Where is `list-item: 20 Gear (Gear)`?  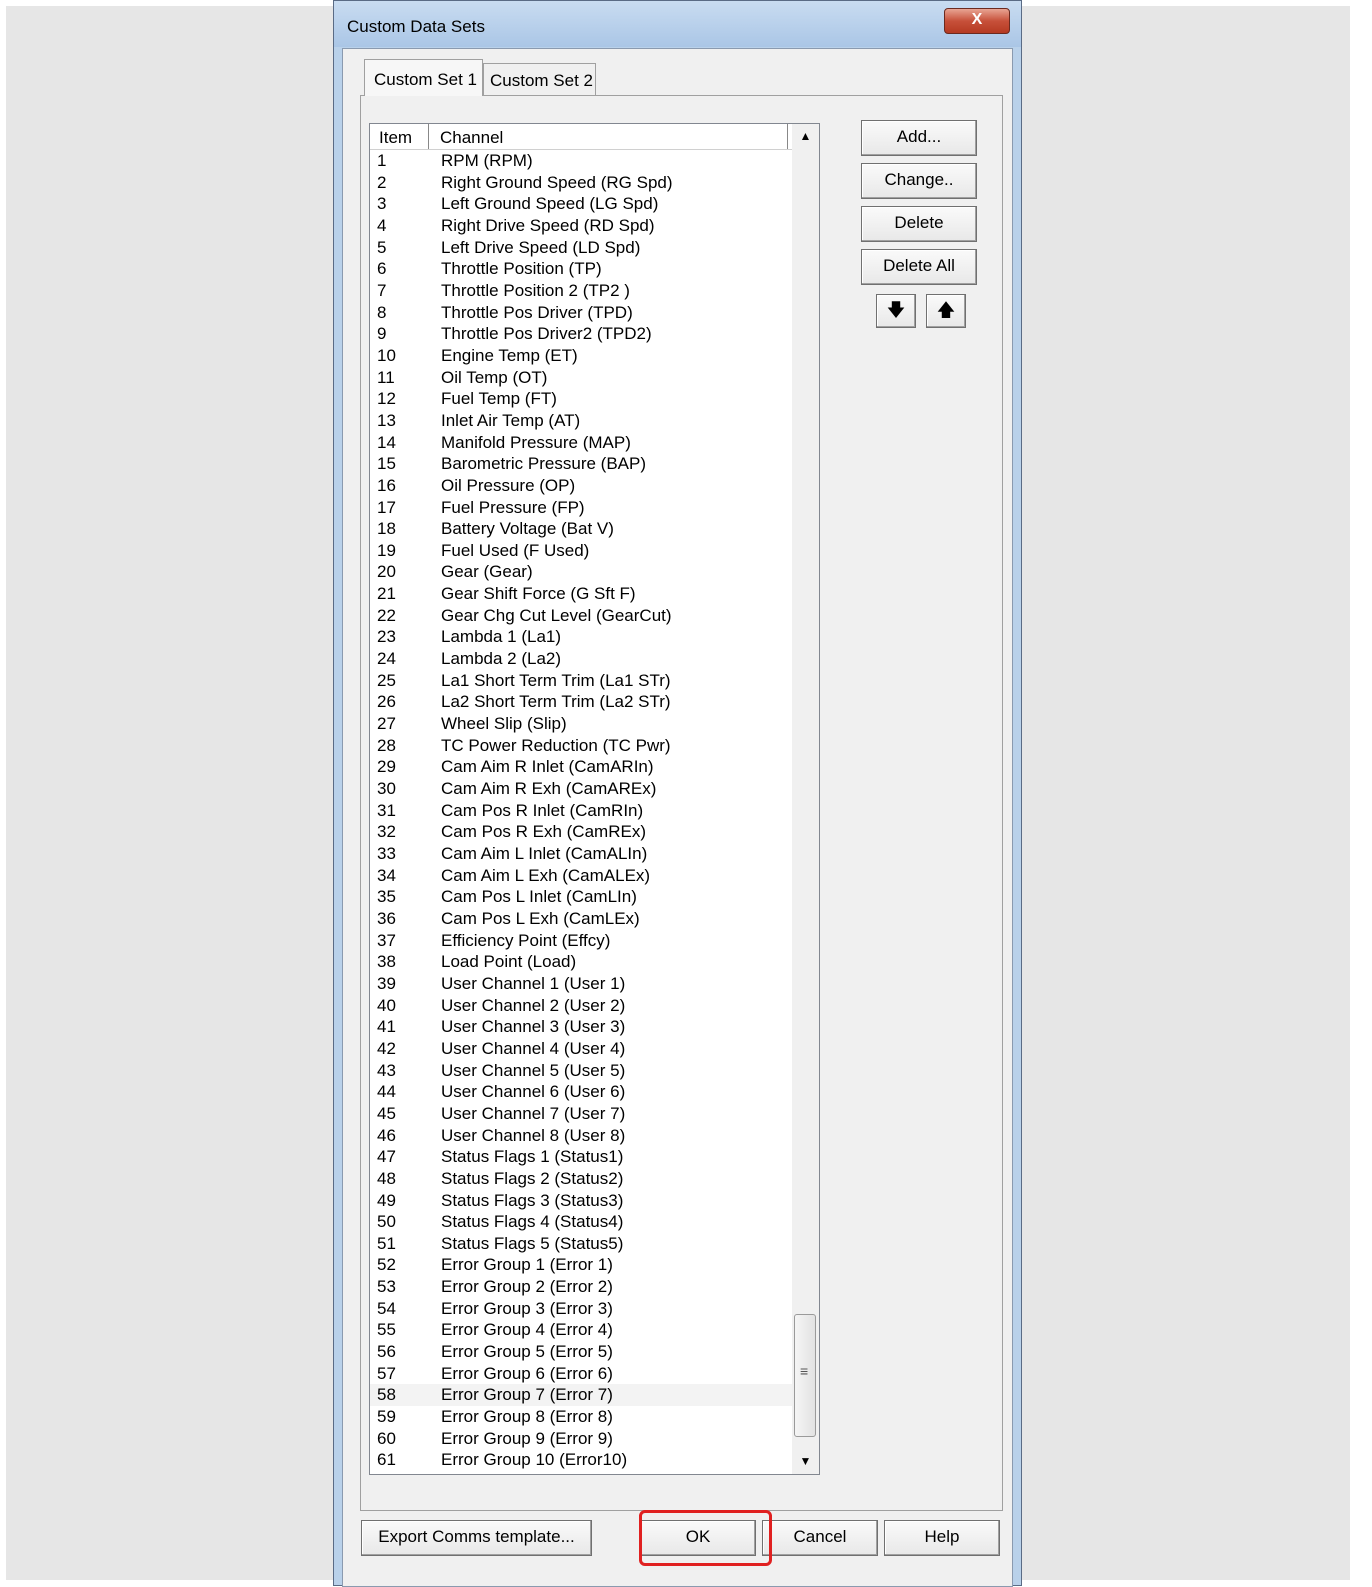
list-item: 20 Gear (Gear) is located at coordinates (581, 572).